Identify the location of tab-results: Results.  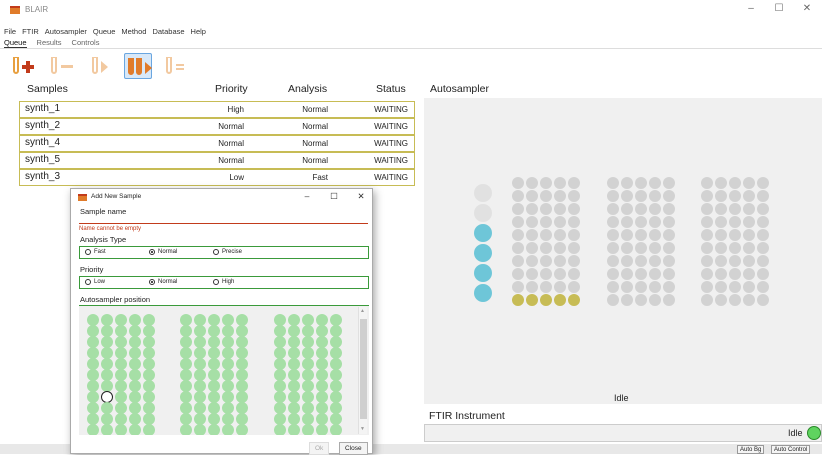
(49, 43).